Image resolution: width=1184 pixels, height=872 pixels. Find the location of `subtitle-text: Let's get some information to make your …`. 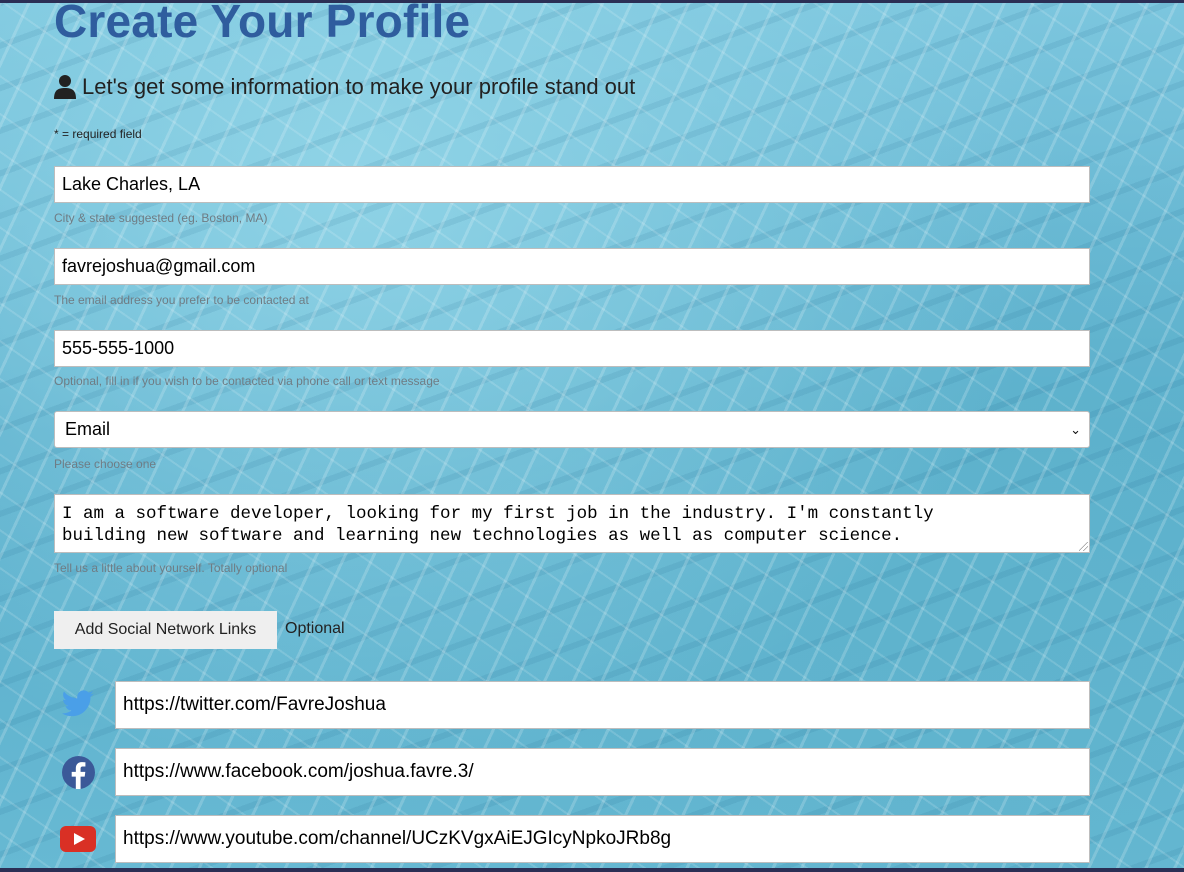

subtitle-text: Let's get some information to make your … is located at coordinates (359, 86).